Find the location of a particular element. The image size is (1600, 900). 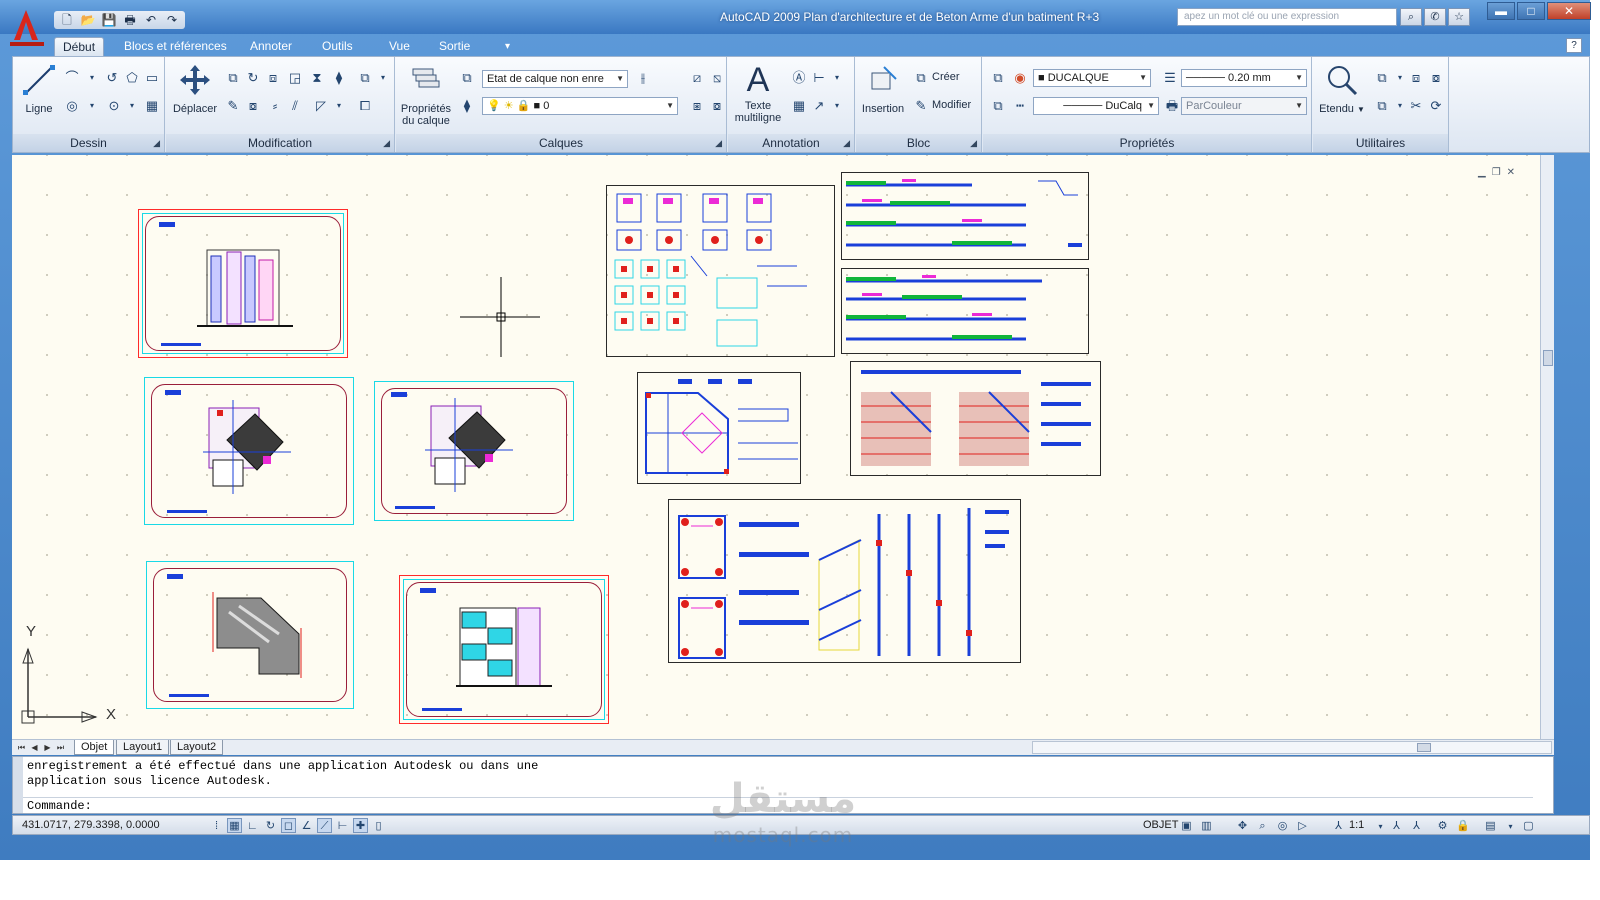

annotation-visibility-icon: ⅄ is located at coordinates (1396, 825).